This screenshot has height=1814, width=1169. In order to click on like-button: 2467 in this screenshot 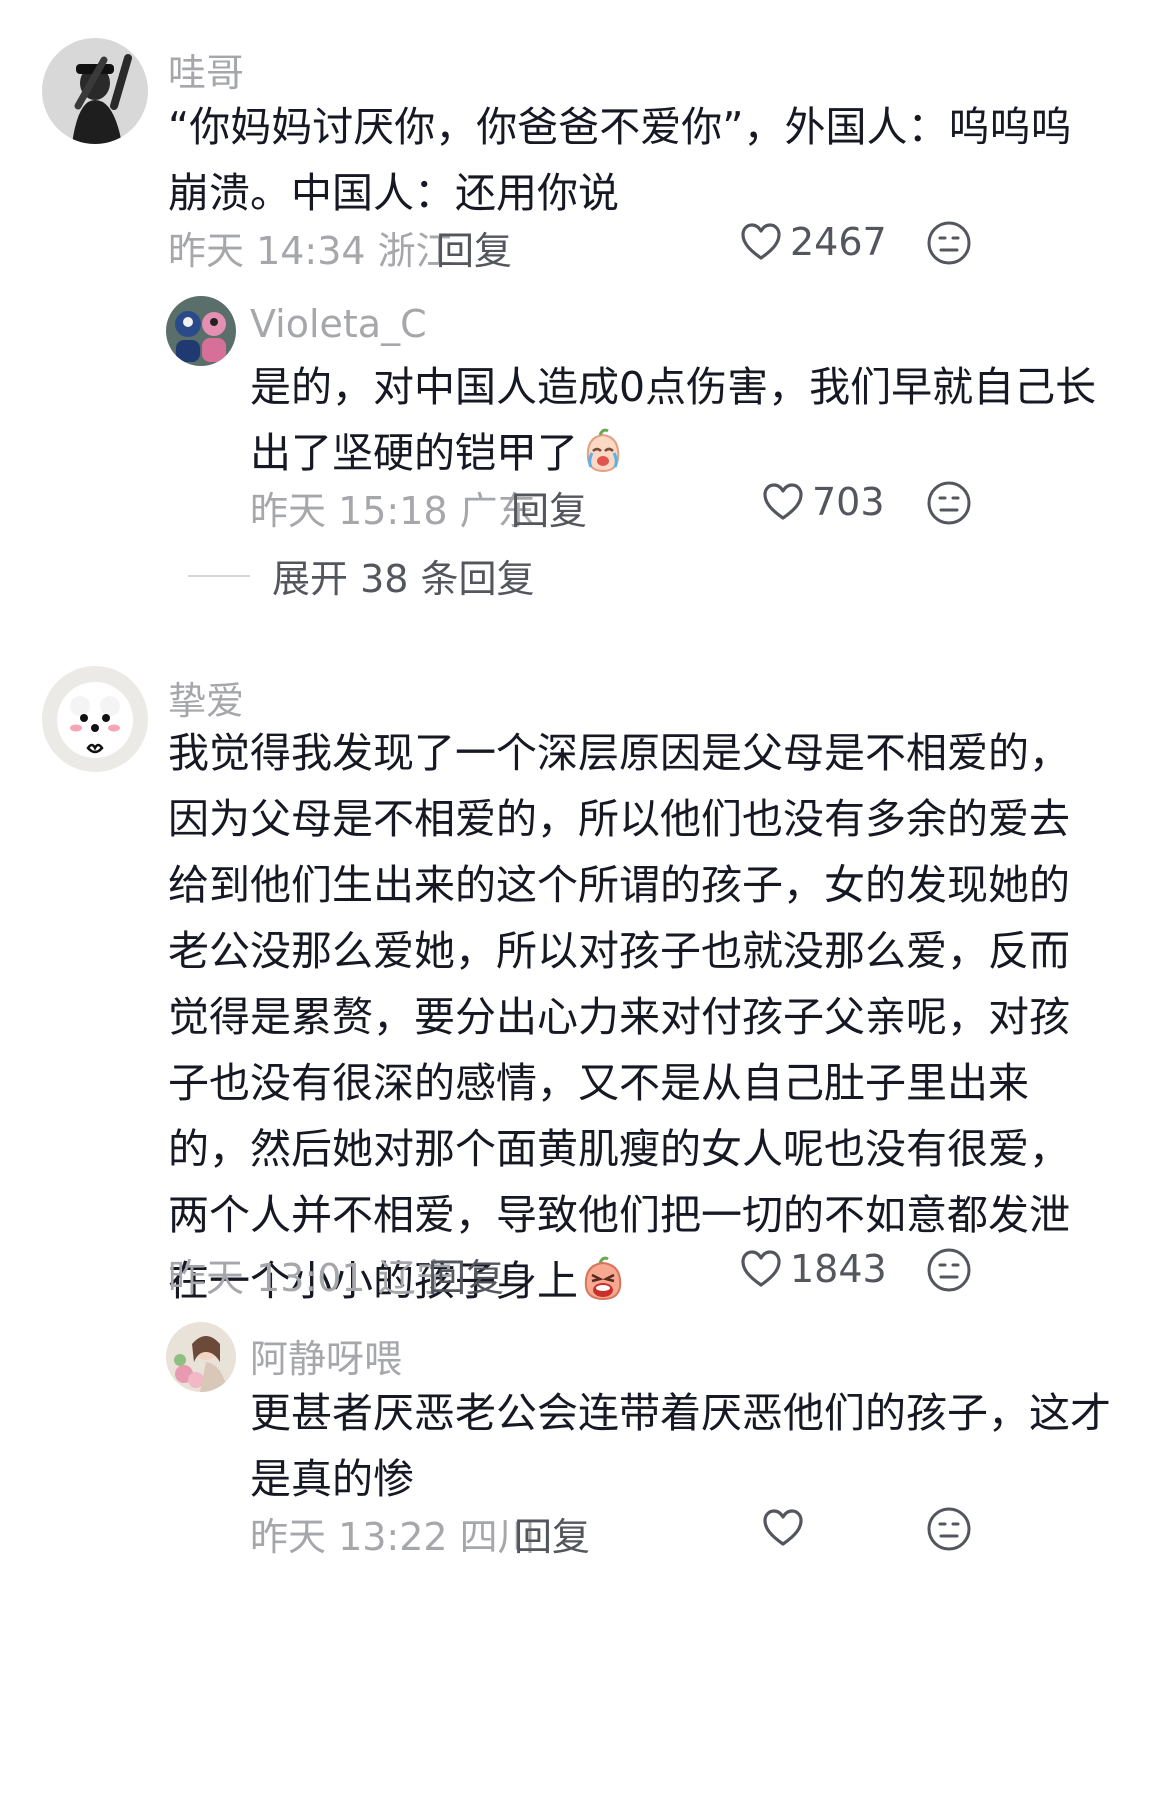, I will do `click(813, 242)`.